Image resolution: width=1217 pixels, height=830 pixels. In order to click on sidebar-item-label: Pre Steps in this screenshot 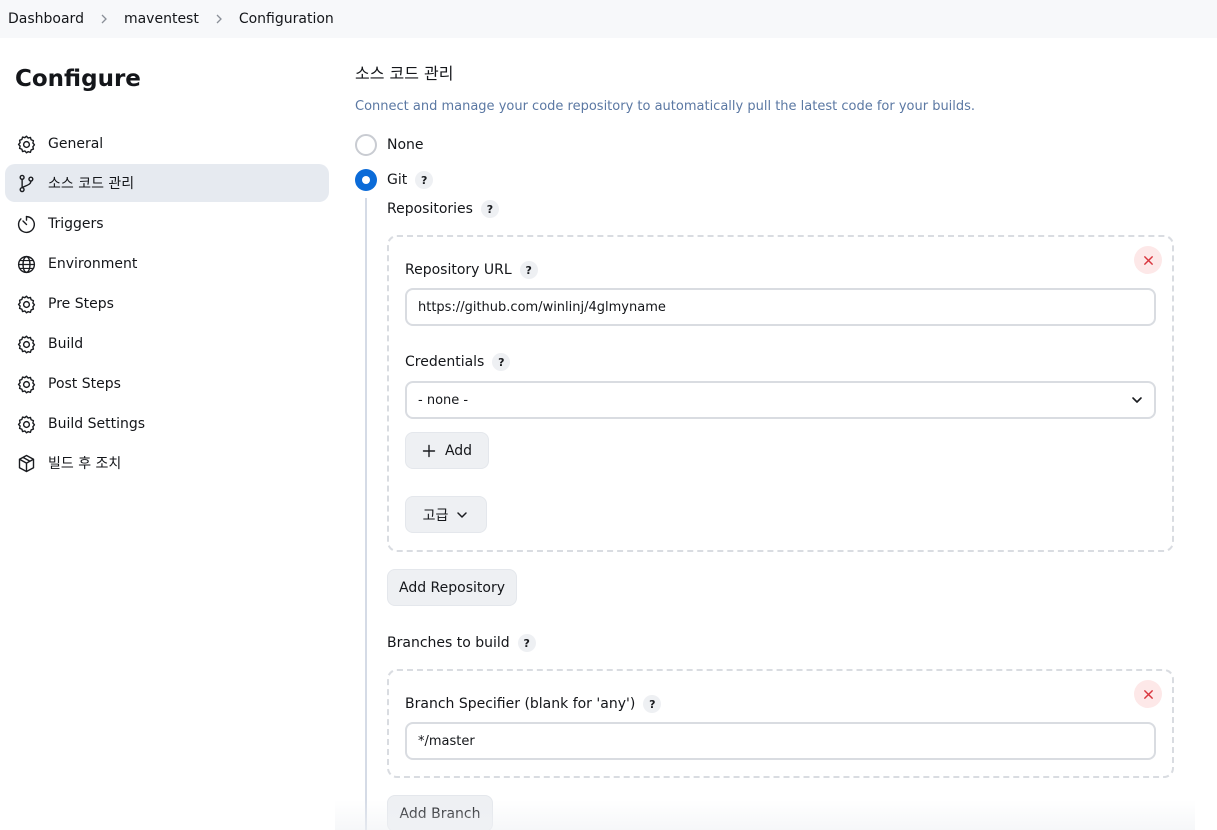, I will do `click(81, 304)`.